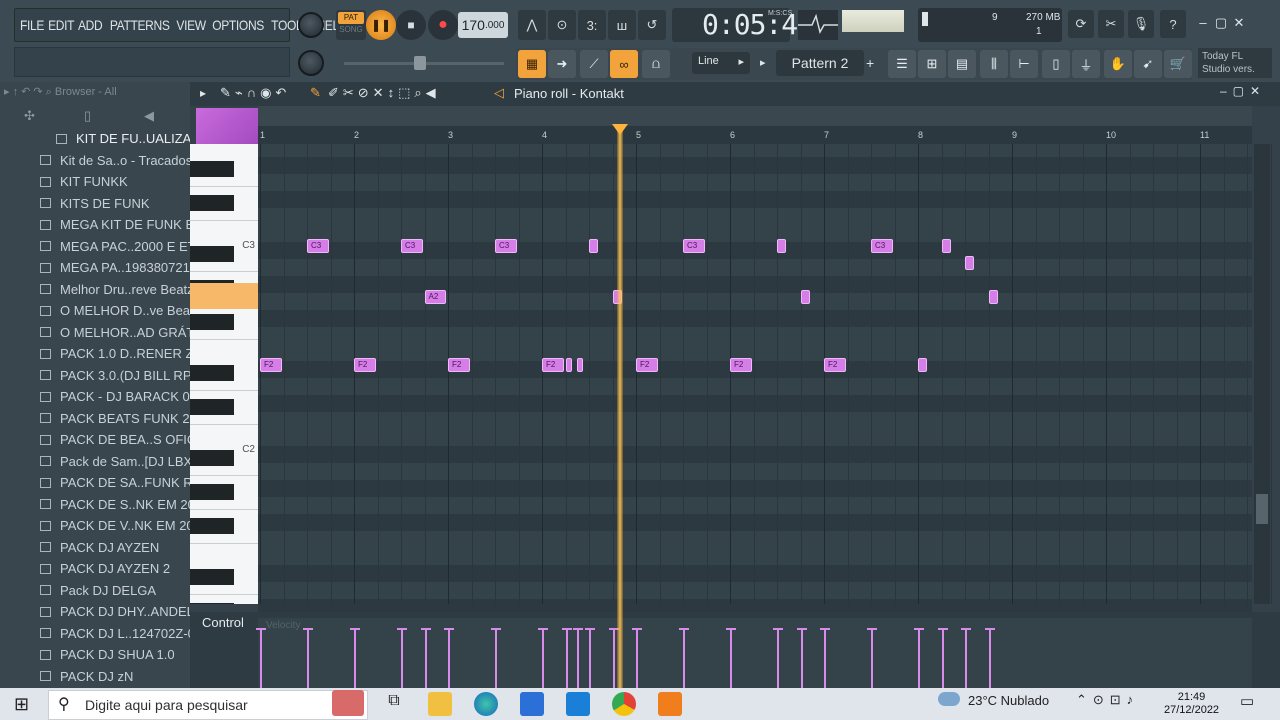  What do you see at coordinates (962, 64) in the screenshot?
I see `channel-rack-button: ▤` at bounding box center [962, 64].